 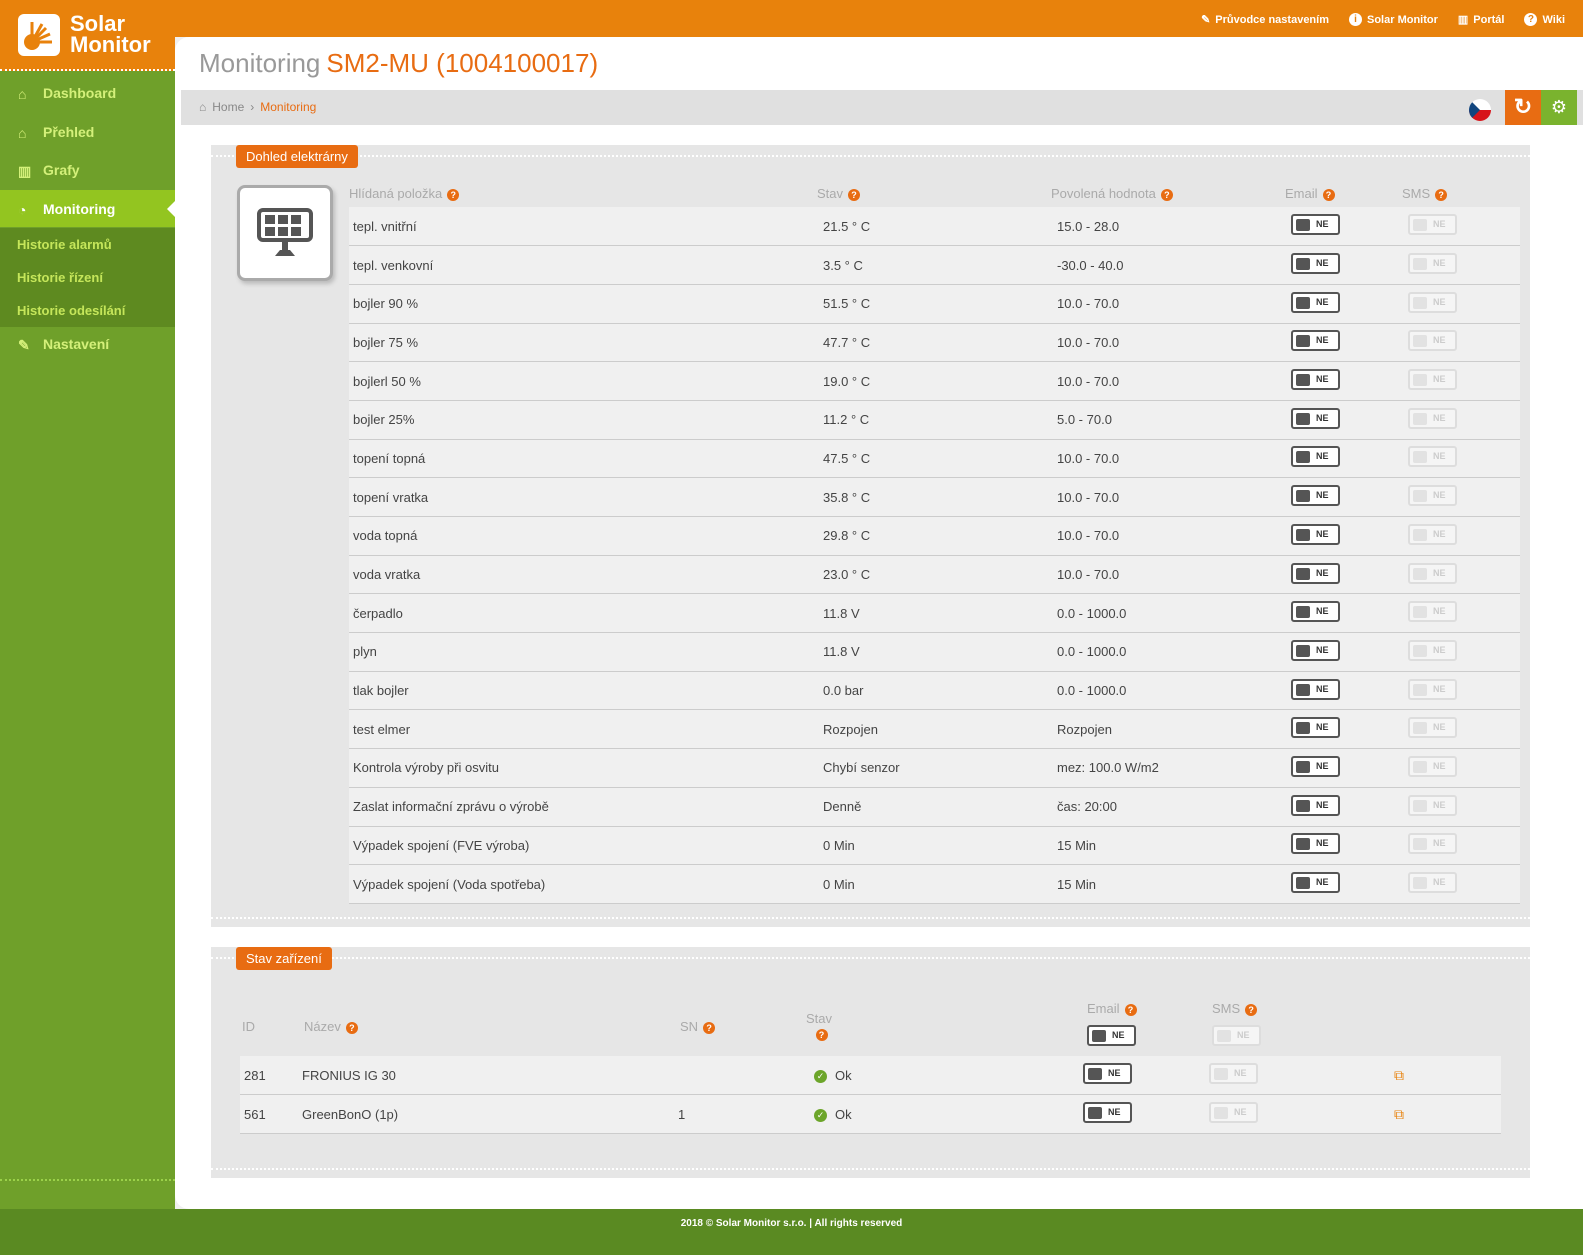 I want to click on breadcrumb: ⌂ Home › Monitoring, so click(x=257, y=107).